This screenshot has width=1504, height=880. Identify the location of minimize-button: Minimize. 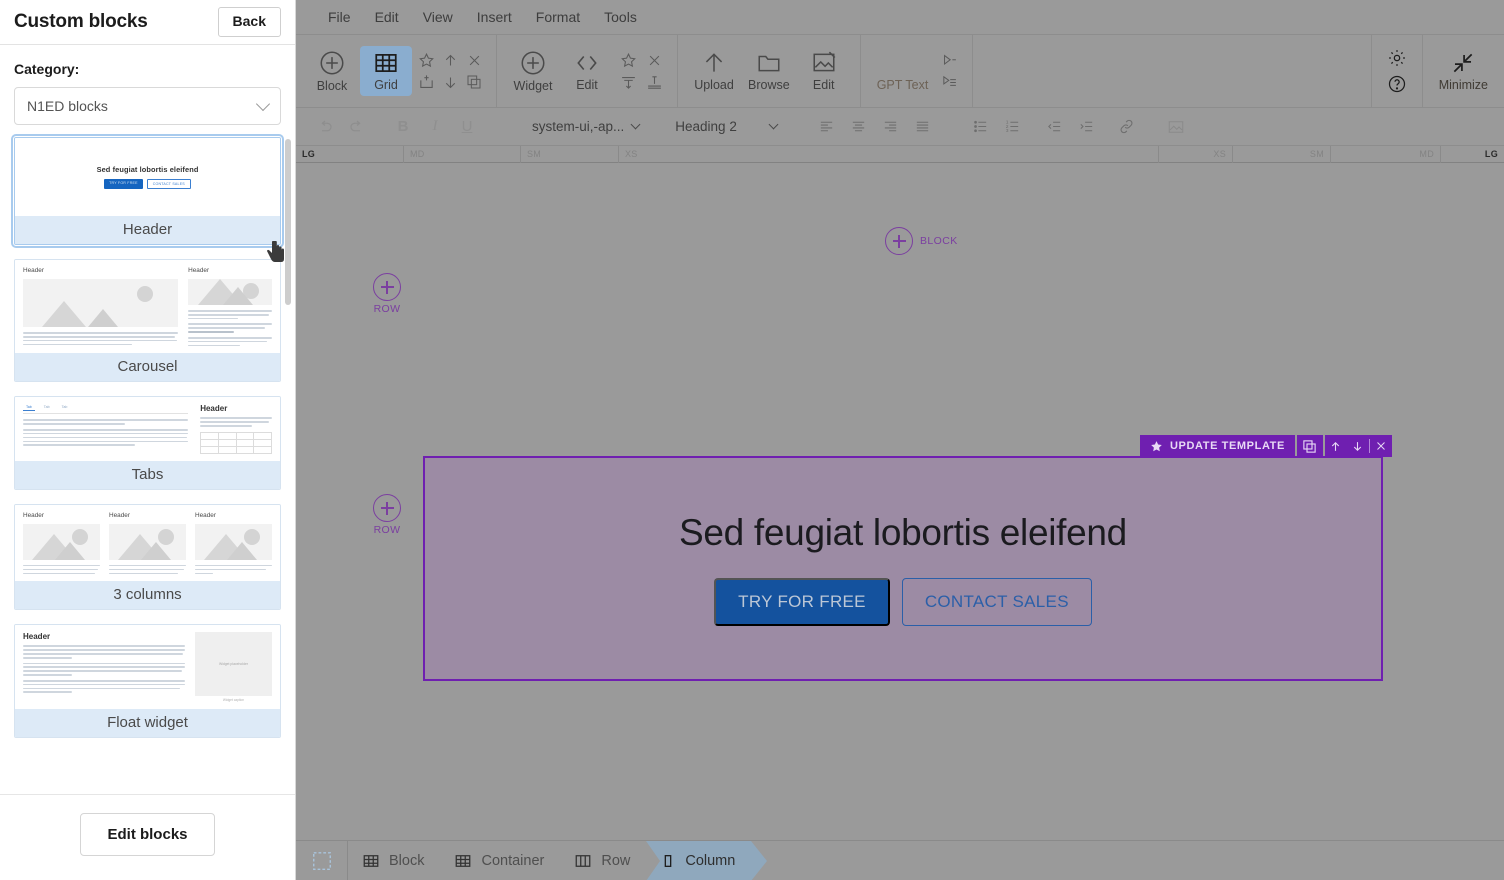
(1463, 71).